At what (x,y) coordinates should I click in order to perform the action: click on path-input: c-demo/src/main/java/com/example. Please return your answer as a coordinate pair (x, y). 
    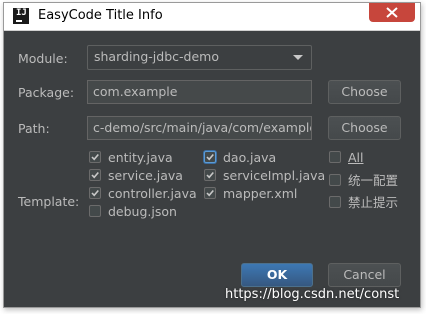
    Looking at the image, I should click on (199, 128).